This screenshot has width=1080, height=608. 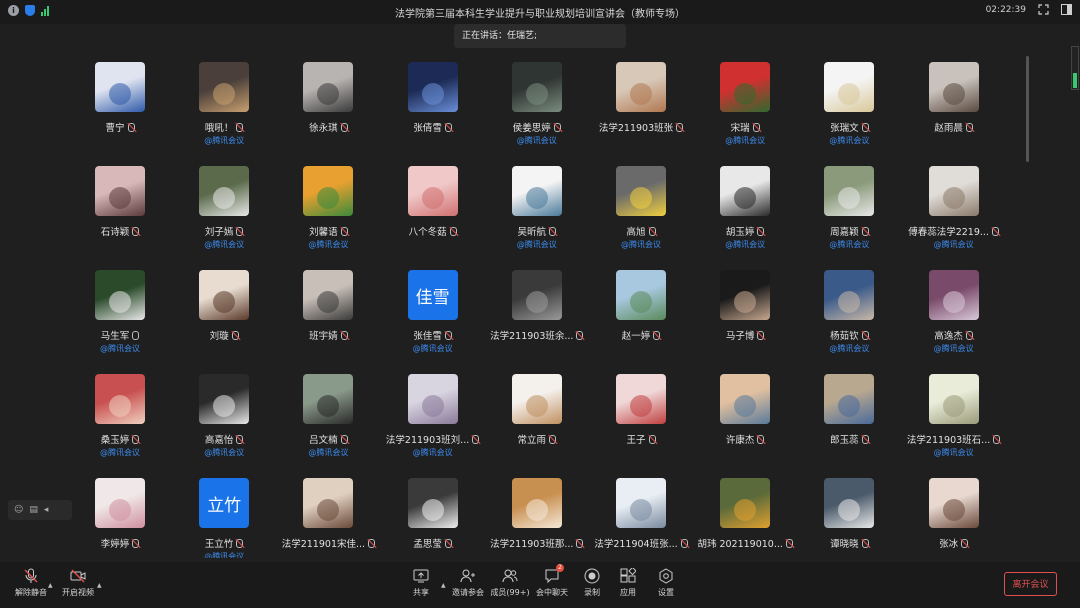 I want to click on participant-tile: 刘馨语 @腾讯会议, so click(x=328, y=211).